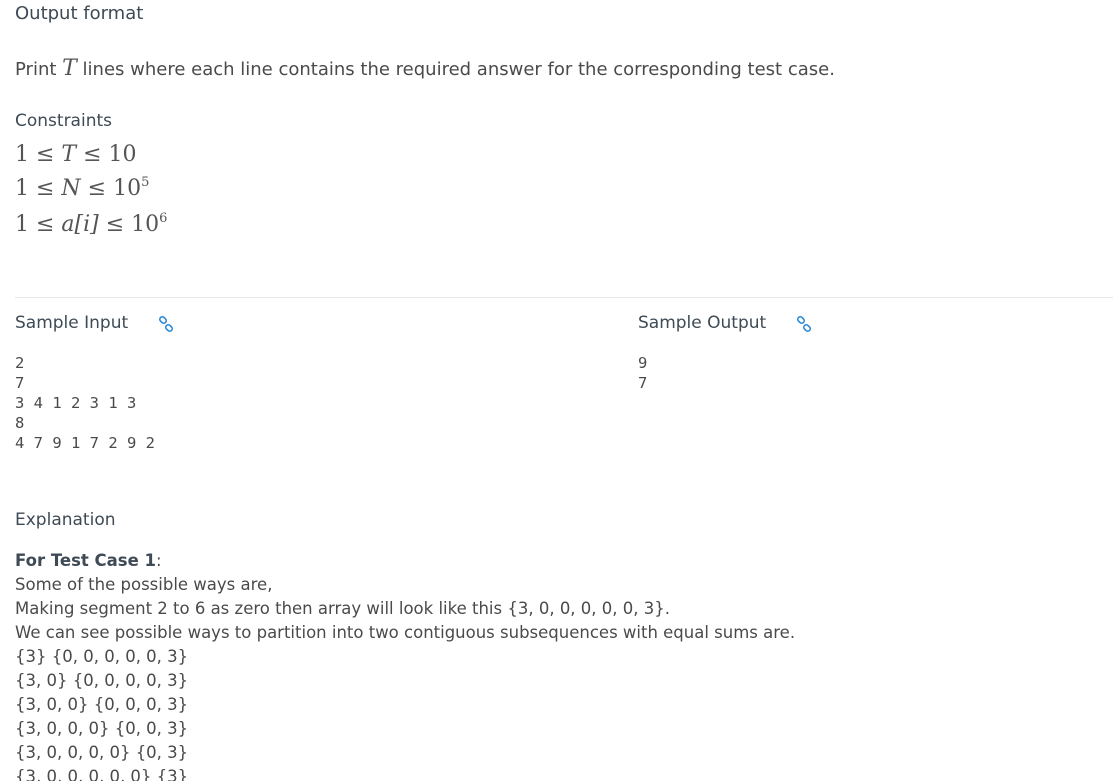  Describe the element at coordinates (102, 752) in the screenshot. I see `explanation-line: {3, 0, 0, 0, 0} {0, 3}` at that location.